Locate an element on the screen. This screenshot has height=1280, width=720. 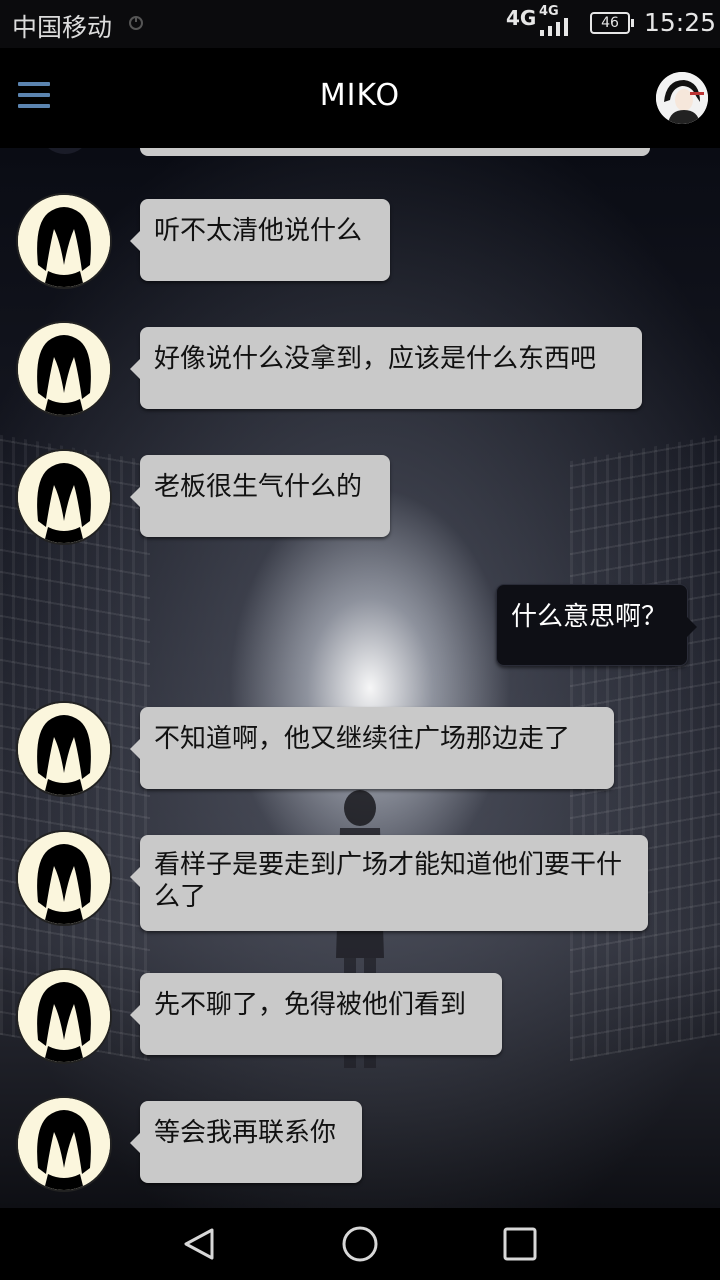
message-text: 先不聊了，免得被他们看到 is located at coordinates (310, 1005).